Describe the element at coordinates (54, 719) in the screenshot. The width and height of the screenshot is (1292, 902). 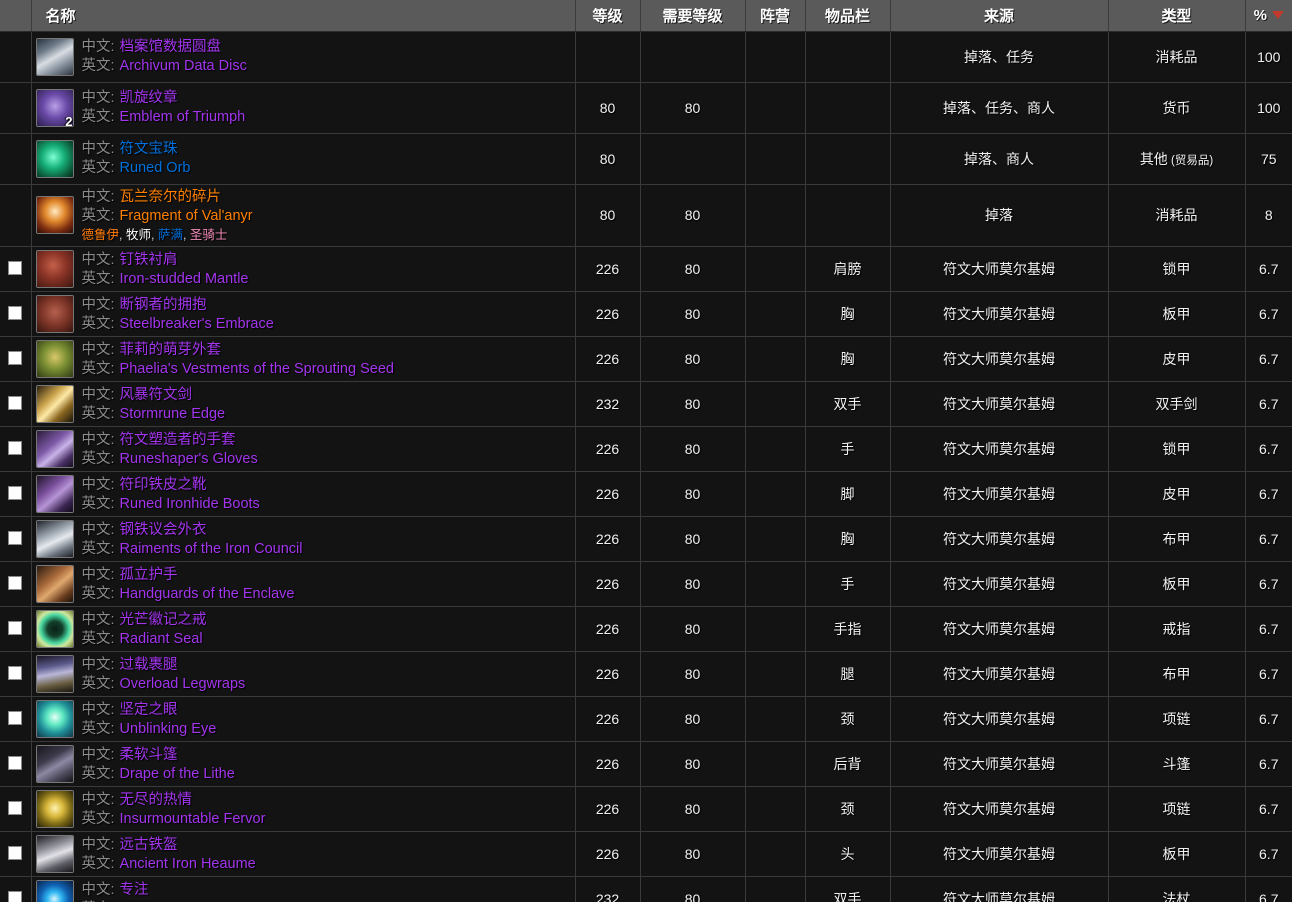
I see `unblinking-eye-icon` at that location.